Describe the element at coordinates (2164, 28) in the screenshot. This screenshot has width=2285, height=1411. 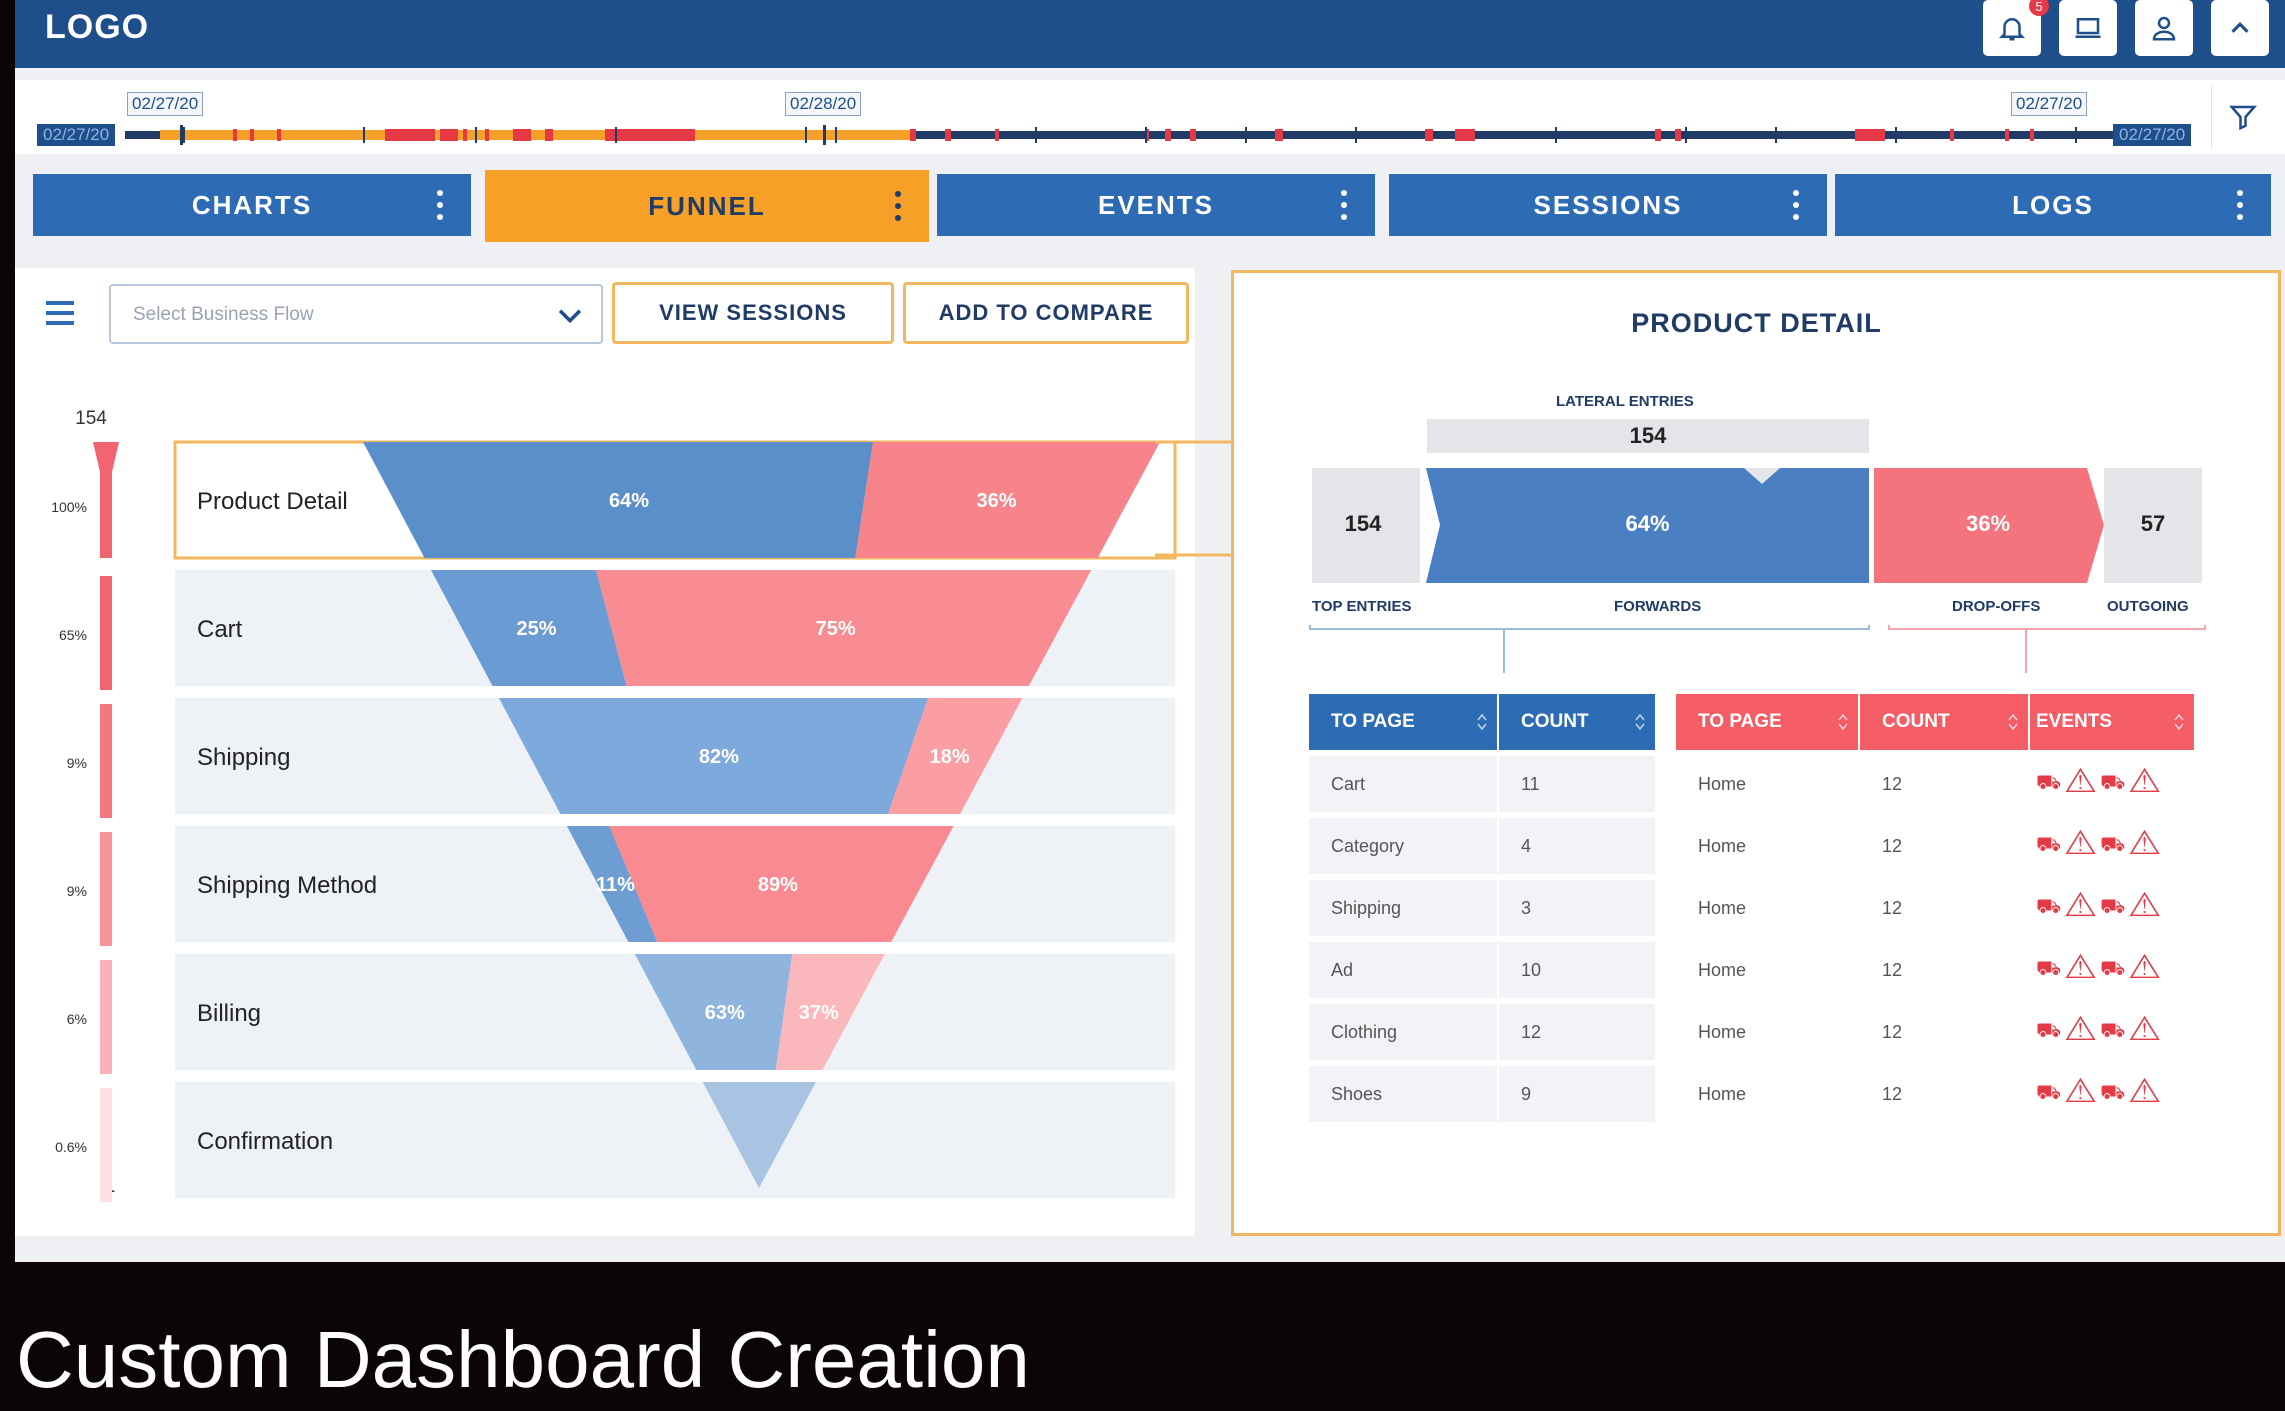
I see `profile-button` at that location.